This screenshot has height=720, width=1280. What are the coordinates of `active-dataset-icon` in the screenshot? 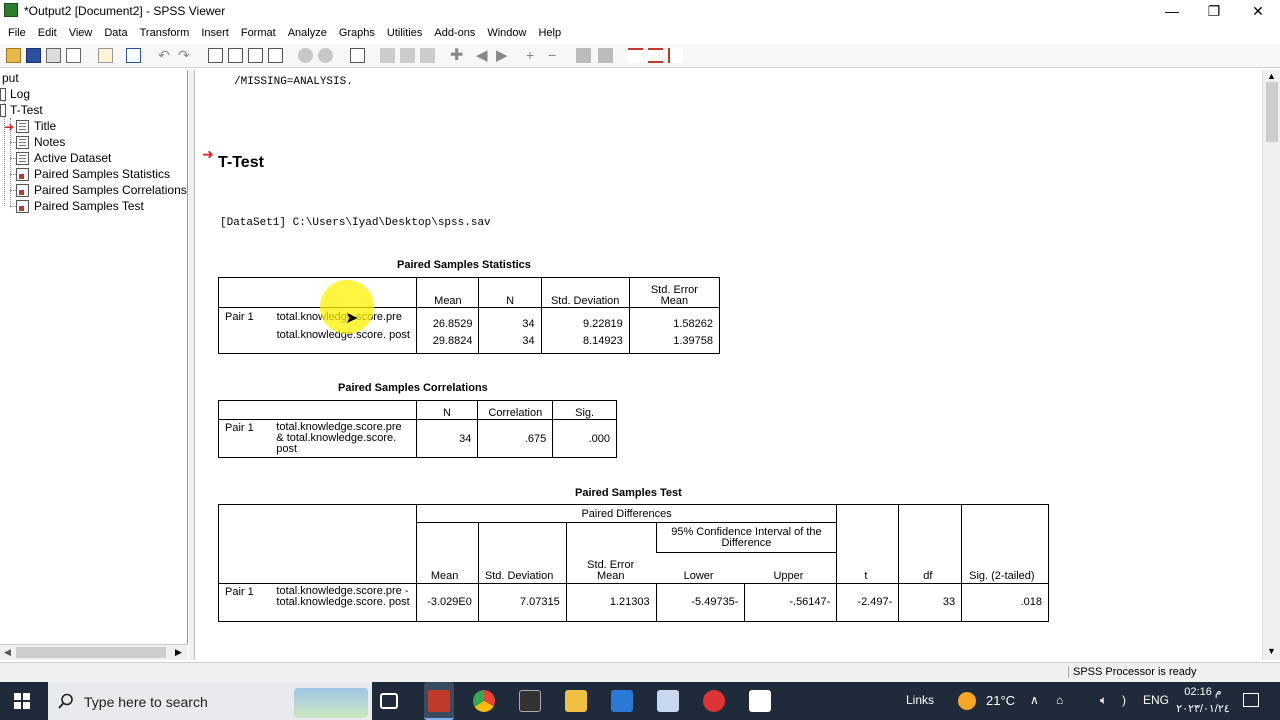 It's located at (22, 158).